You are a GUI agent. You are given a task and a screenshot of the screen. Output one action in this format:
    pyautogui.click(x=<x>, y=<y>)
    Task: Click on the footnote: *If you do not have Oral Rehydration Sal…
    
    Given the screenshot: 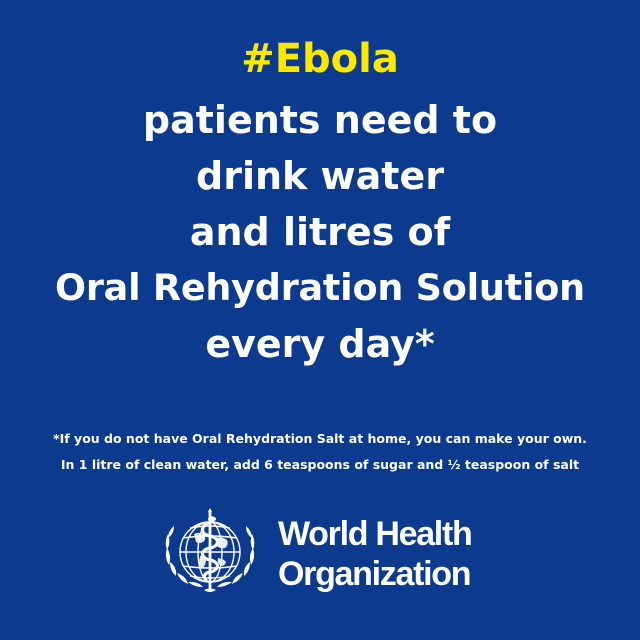 What is the action you would take?
    pyautogui.click(x=320, y=452)
    